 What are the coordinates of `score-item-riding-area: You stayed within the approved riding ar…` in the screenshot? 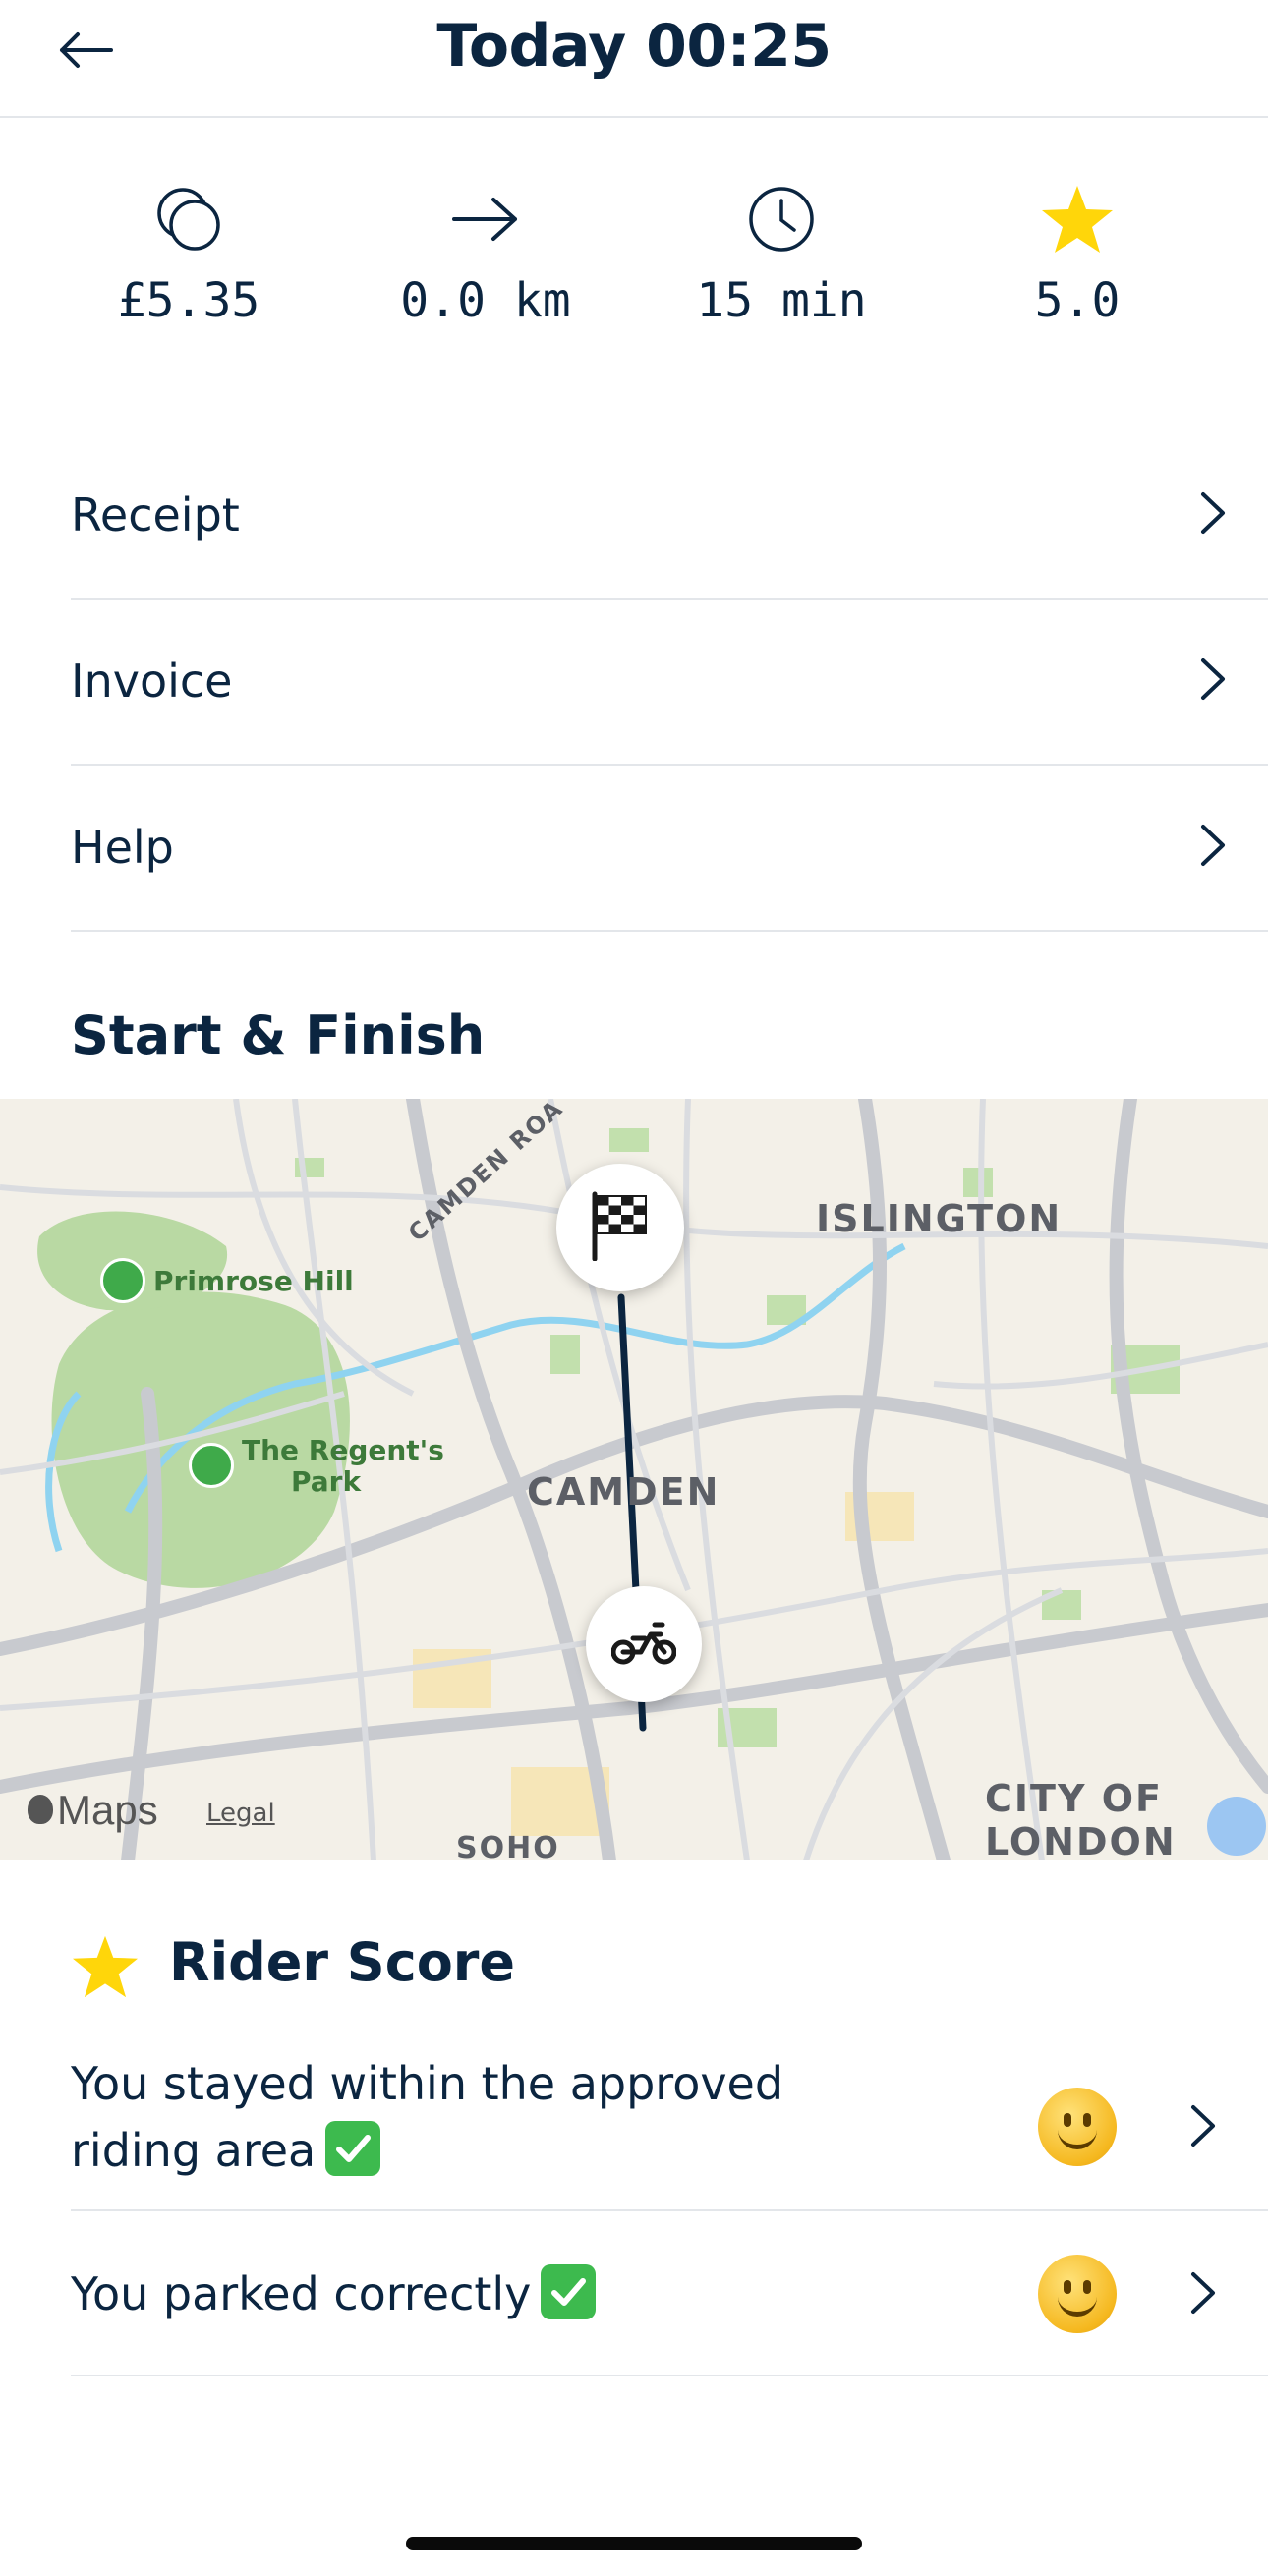 It's located at (669, 2128).